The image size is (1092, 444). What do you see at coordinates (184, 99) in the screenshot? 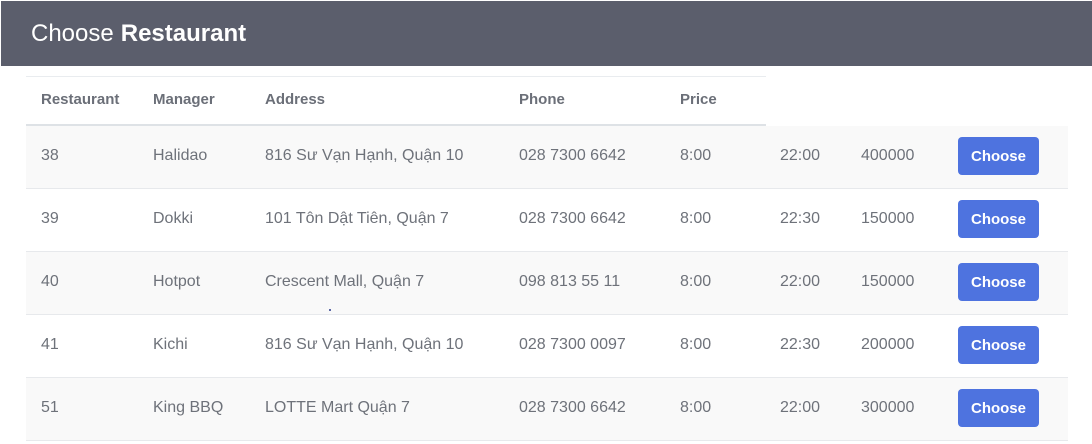
I see `column-header-manager: Manager` at bounding box center [184, 99].